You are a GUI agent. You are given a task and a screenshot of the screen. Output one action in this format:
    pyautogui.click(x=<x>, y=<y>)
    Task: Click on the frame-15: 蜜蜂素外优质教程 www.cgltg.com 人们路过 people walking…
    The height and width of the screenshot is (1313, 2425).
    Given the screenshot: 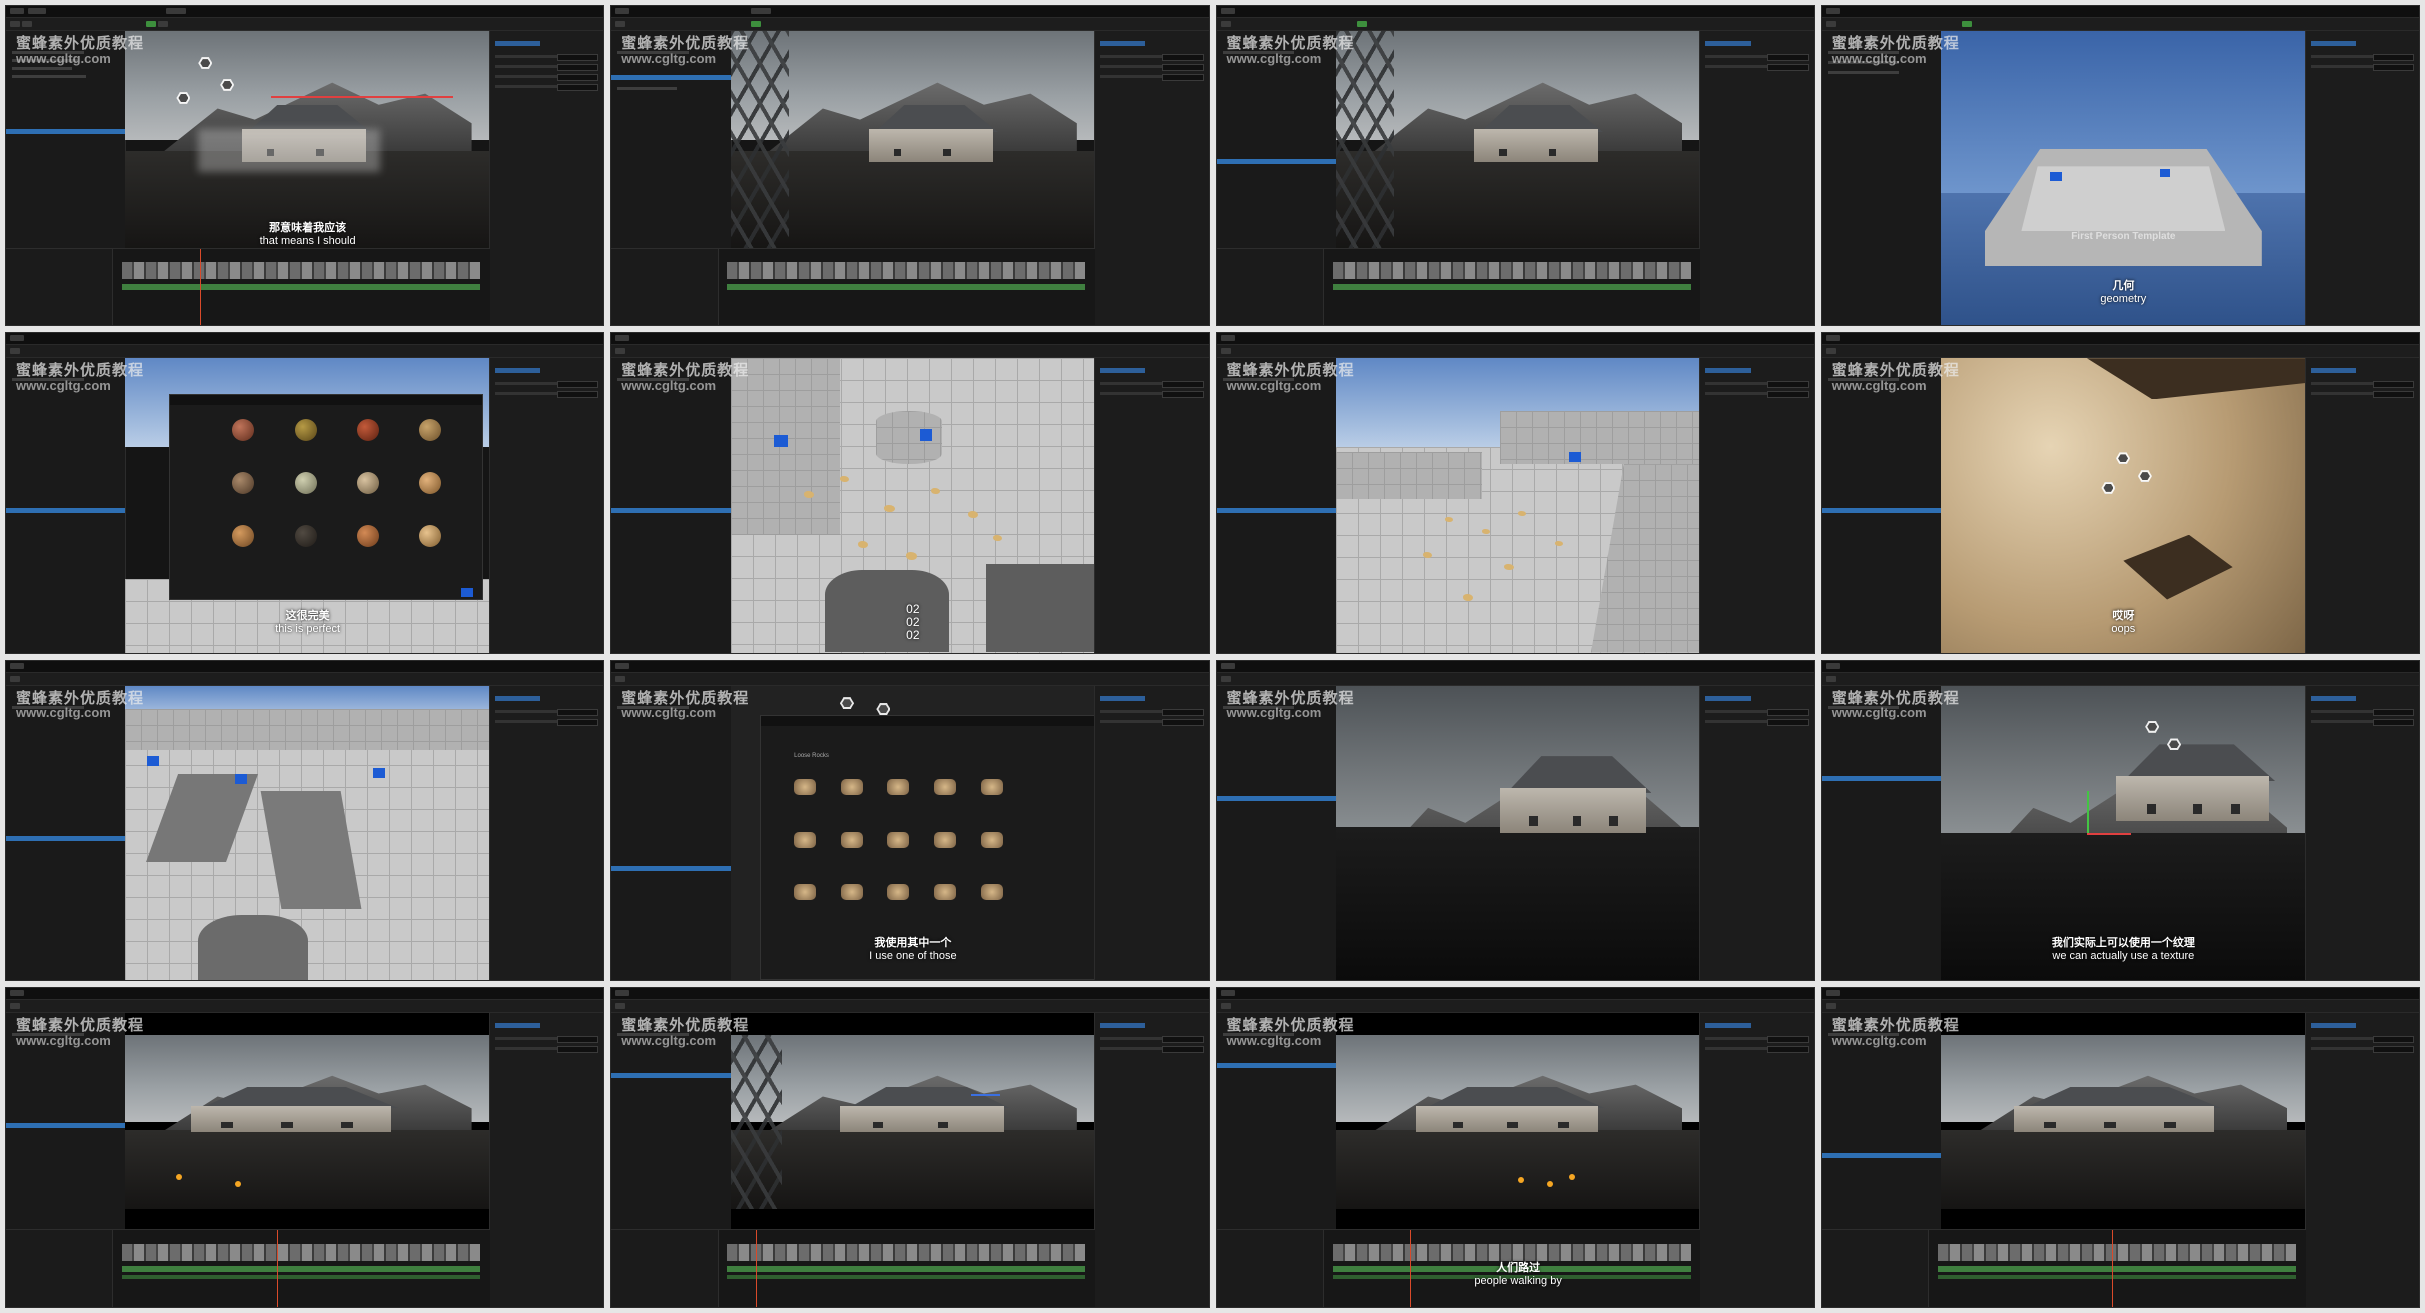 What is the action you would take?
    pyautogui.click(x=1515, y=1147)
    